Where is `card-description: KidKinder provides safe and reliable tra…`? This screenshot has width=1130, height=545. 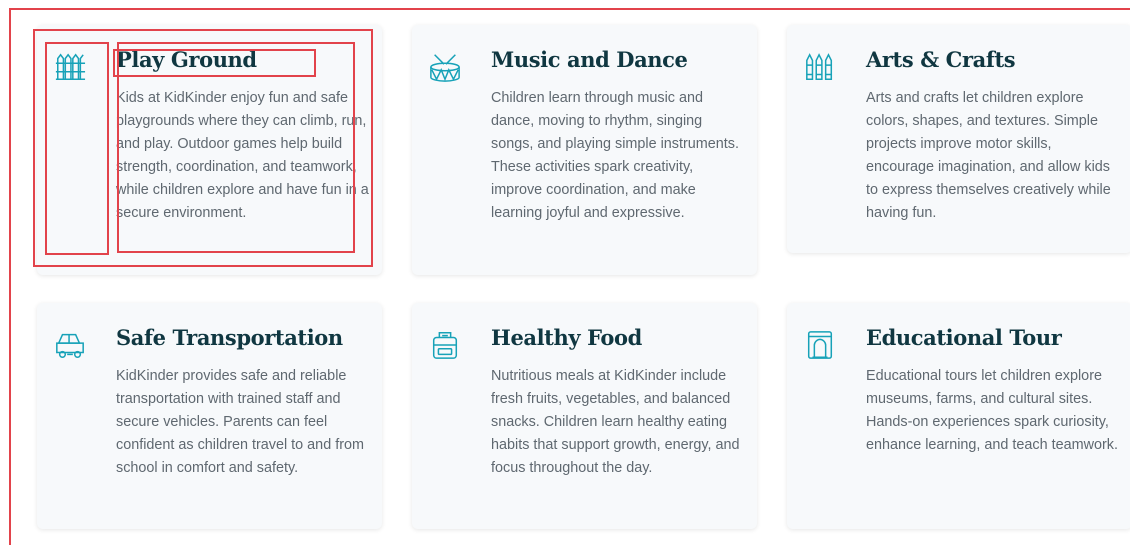 card-description: KidKinder provides safe and reliable tra… is located at coordinates (240, 422).